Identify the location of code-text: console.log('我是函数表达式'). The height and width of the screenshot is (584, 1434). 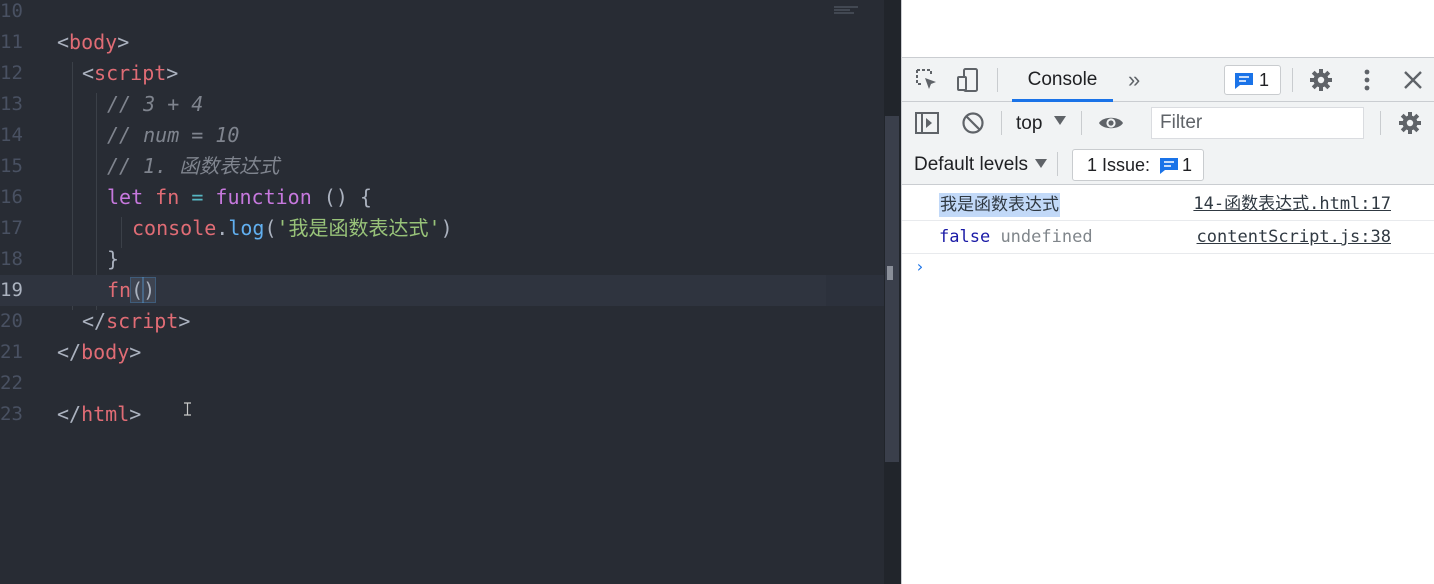
(292, 228).